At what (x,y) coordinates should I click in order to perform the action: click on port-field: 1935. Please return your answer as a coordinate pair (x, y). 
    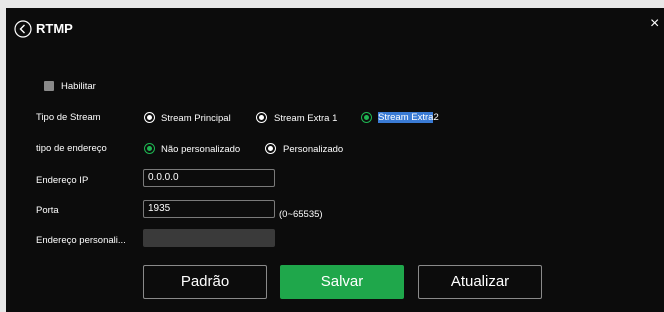
    Looking at the image, I should click on (209, 209).